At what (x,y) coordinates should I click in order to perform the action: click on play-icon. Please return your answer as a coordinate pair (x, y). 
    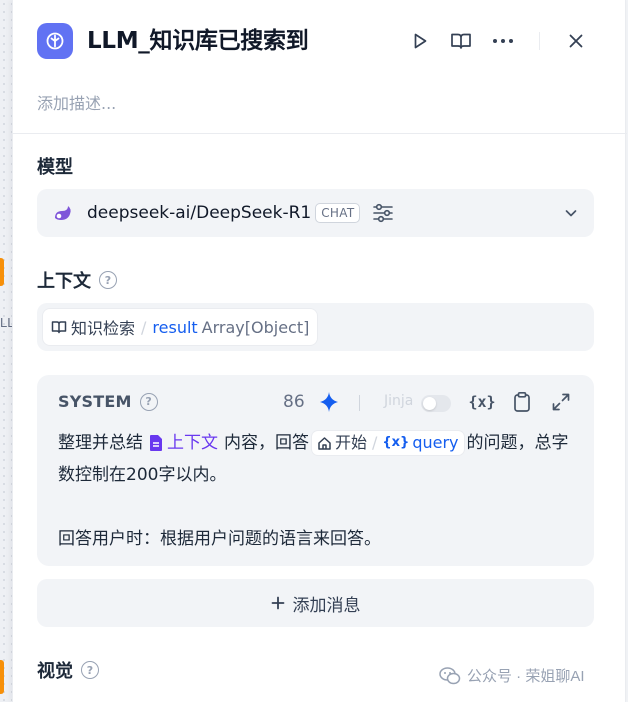
    Looking at the image, I should click on (420, 41).